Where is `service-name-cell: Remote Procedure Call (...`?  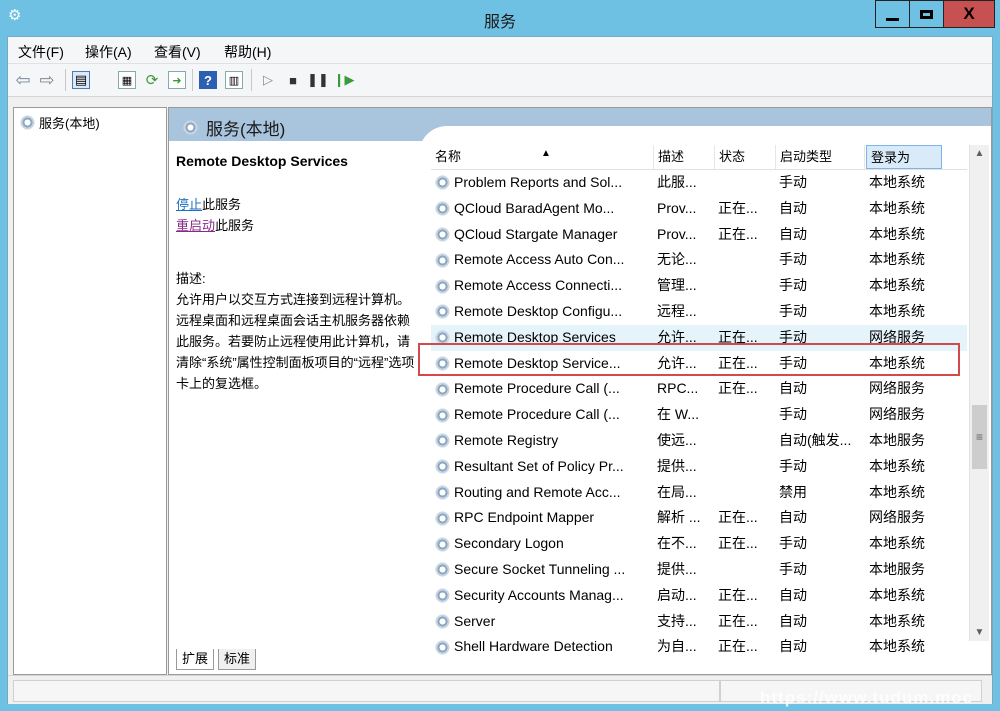
service-name-cell: Remote Procedure Call (... is located at coordinates (544, 389).